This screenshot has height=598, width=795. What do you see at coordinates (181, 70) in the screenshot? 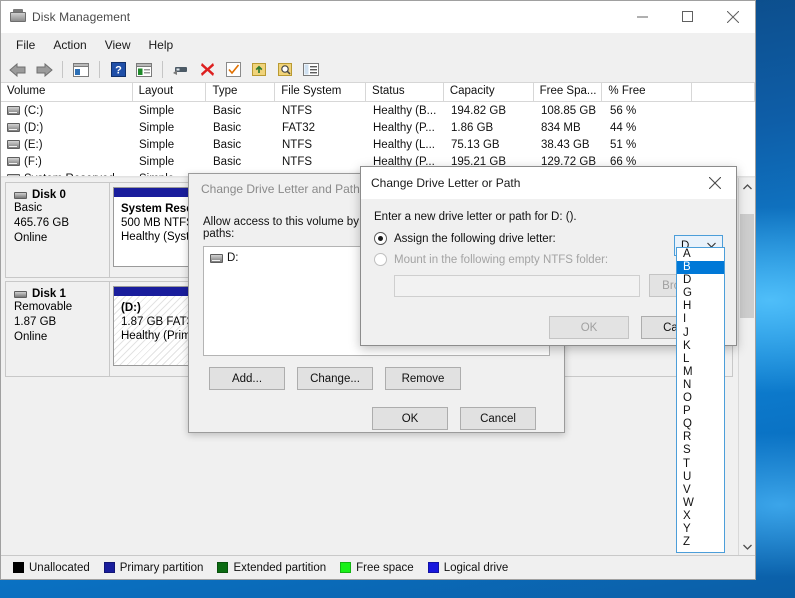
I see `rescan-disks-icon` at bounding box center [181, 70].